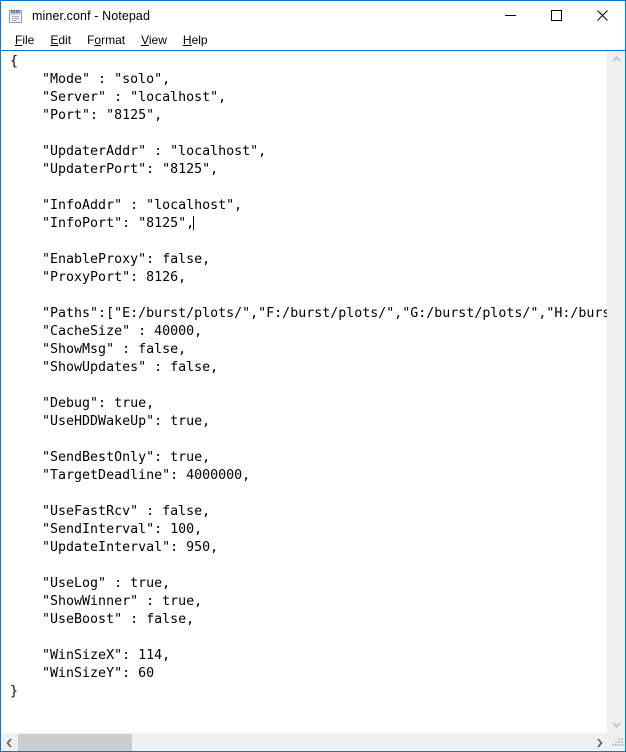  What do you see at coordinates (195, 40) in the screenshot?
I see `menu-item-help: Help` at bounding box center [195, 40].